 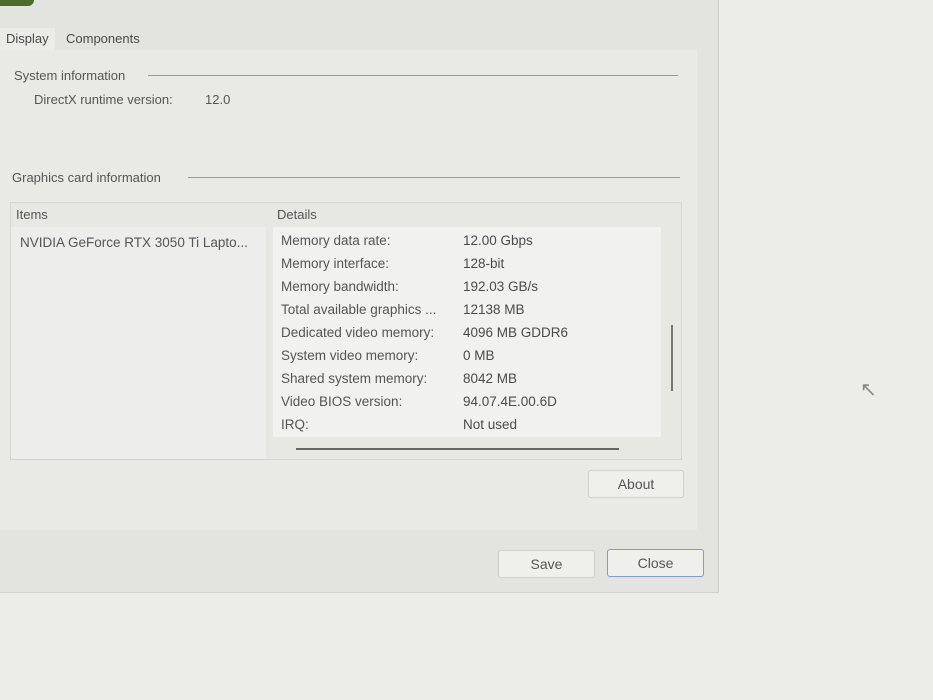 I want to click on nvidia-logo-icon, so click(x=17, y=3).